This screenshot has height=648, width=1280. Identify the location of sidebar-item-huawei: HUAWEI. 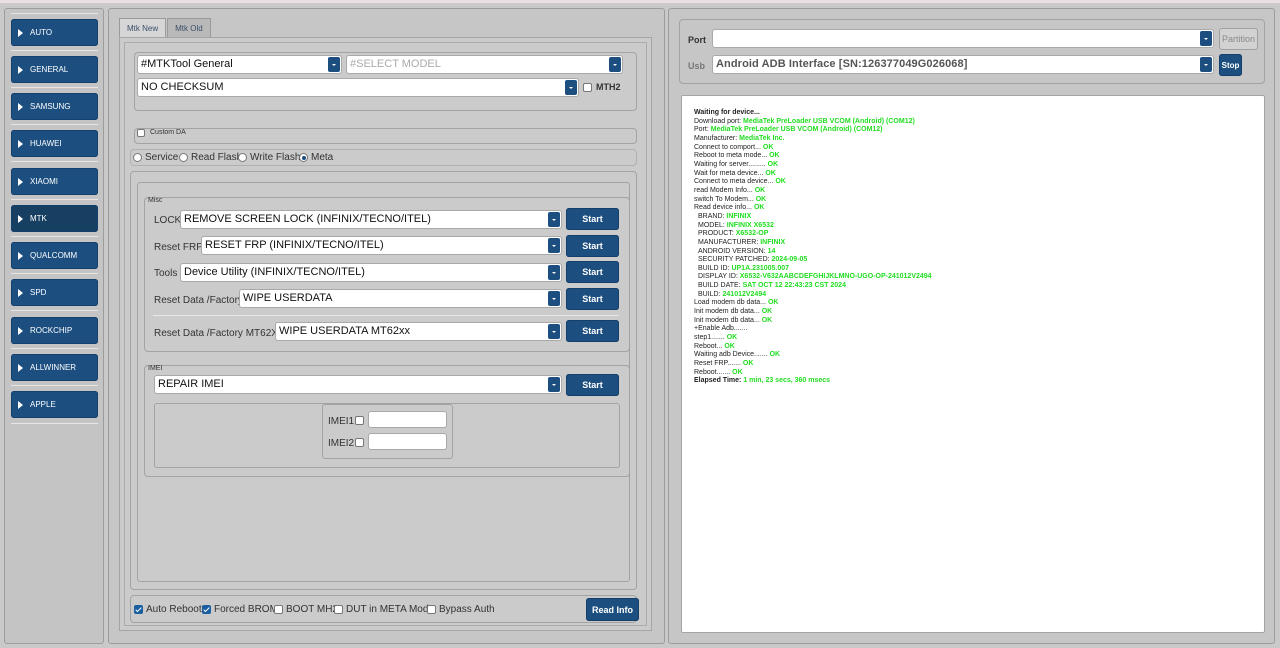
(54, 143).